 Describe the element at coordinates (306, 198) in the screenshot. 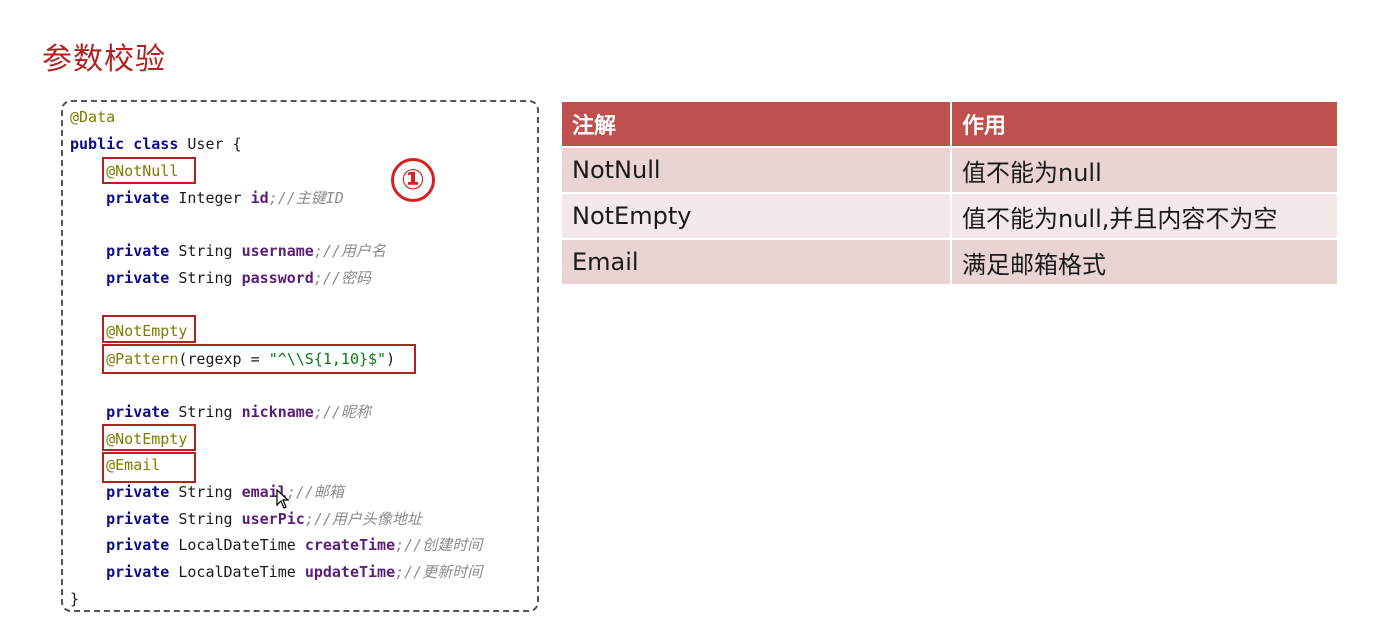

I see `comment: ;//主键ID` at that location.